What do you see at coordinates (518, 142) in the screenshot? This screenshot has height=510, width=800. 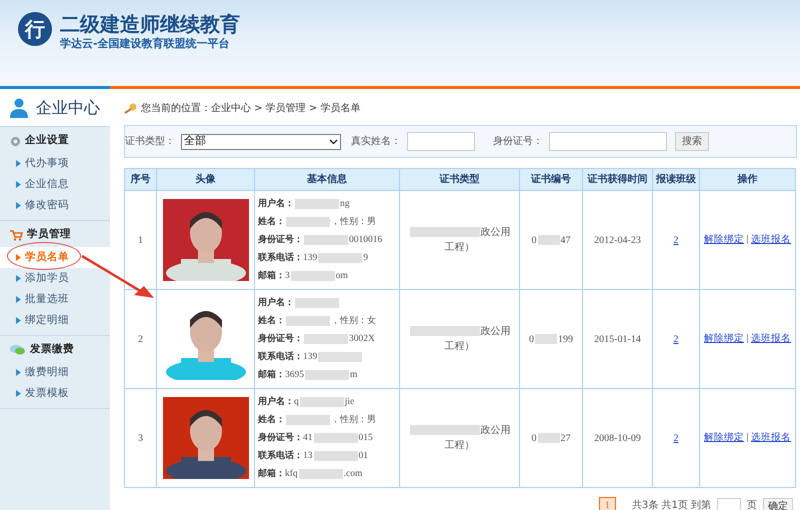 I see `id-label: 身份证号：` at bounding box center [518, 142].